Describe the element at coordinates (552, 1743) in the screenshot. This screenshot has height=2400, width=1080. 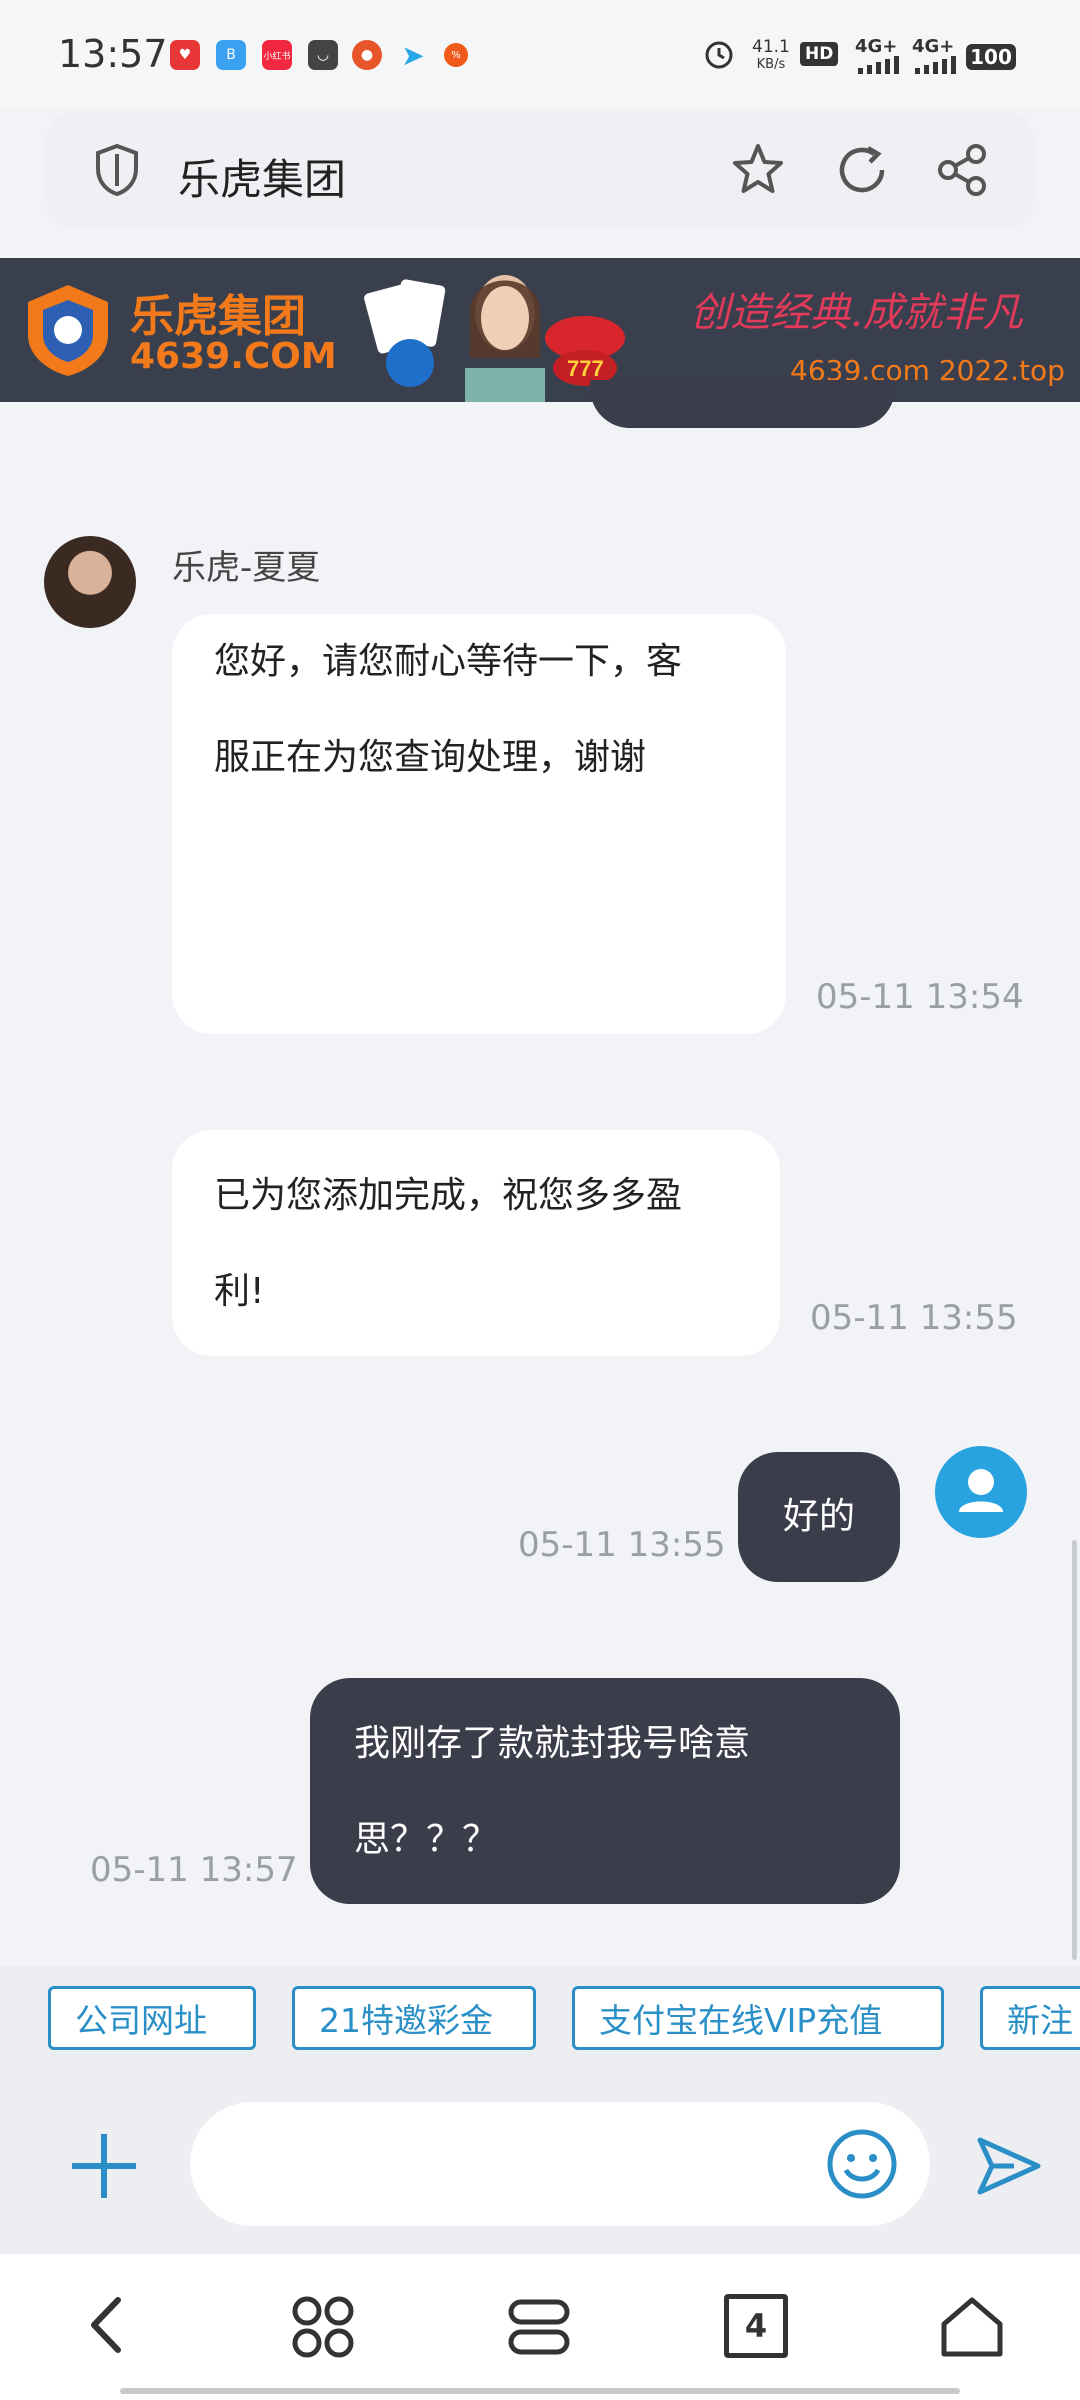
I see `message-text-line: 我刚存了款就封我号啥意` at that location.